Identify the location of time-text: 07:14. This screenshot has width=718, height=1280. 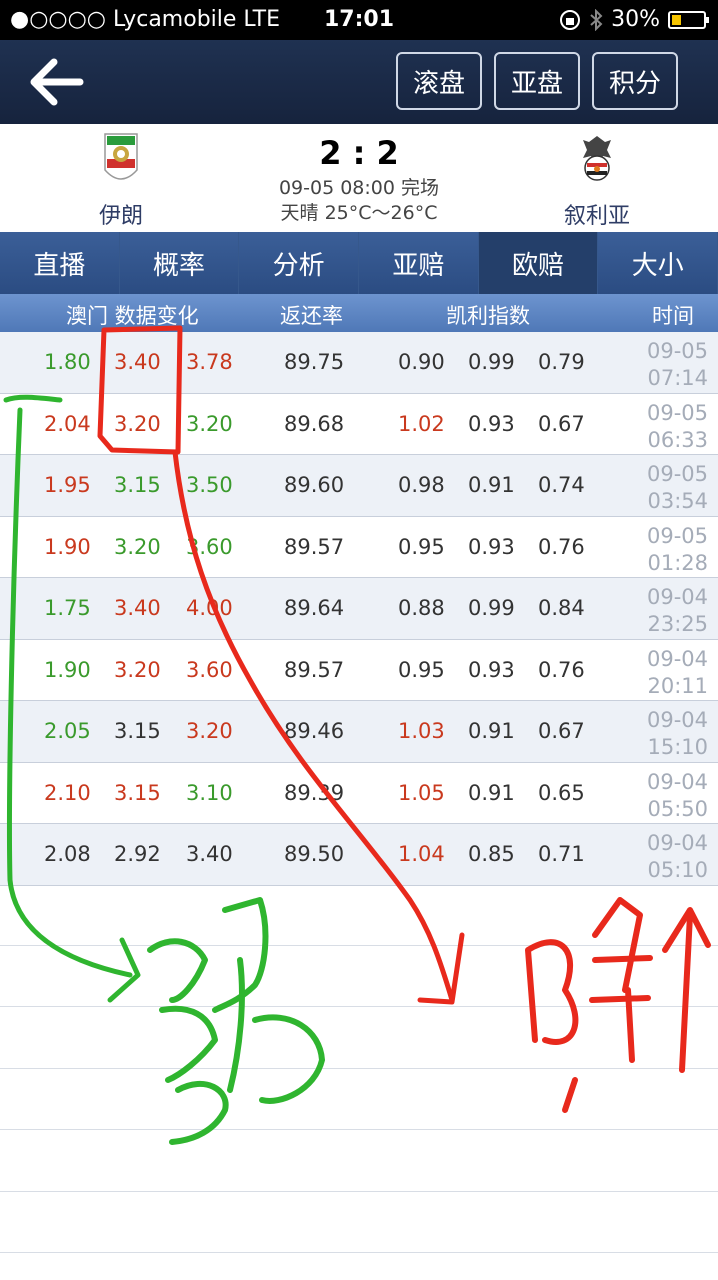
(677, 378).